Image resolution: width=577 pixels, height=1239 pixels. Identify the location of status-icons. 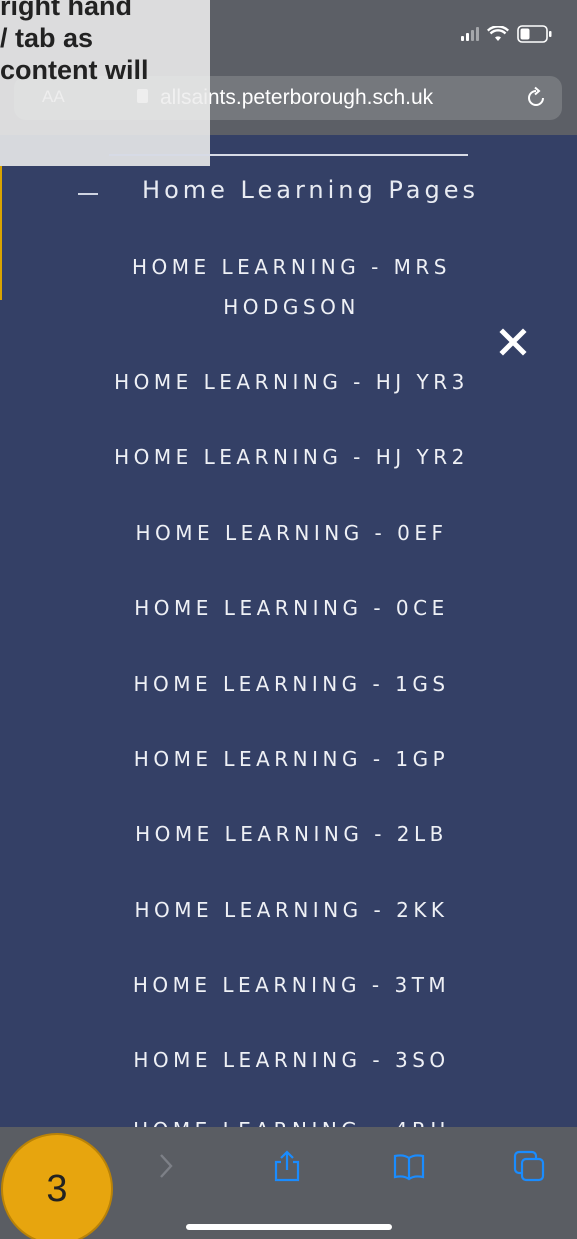
(507, 34).